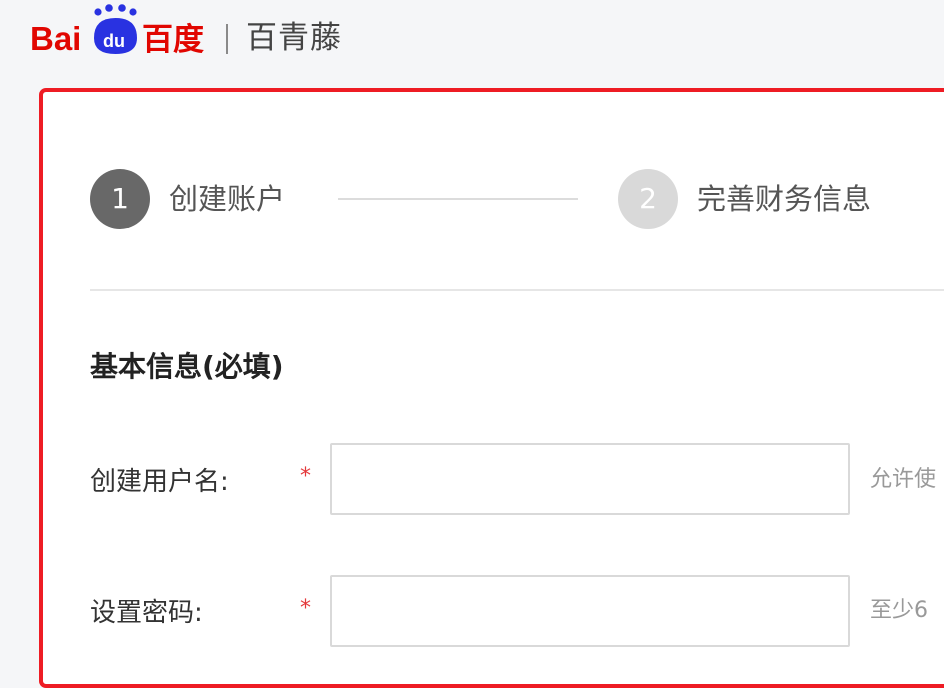 This screenshot has width=944, height=688. Describe the element at coordinates (305, 476) in the screenshot. I see `username-required-mark: *` at that location.